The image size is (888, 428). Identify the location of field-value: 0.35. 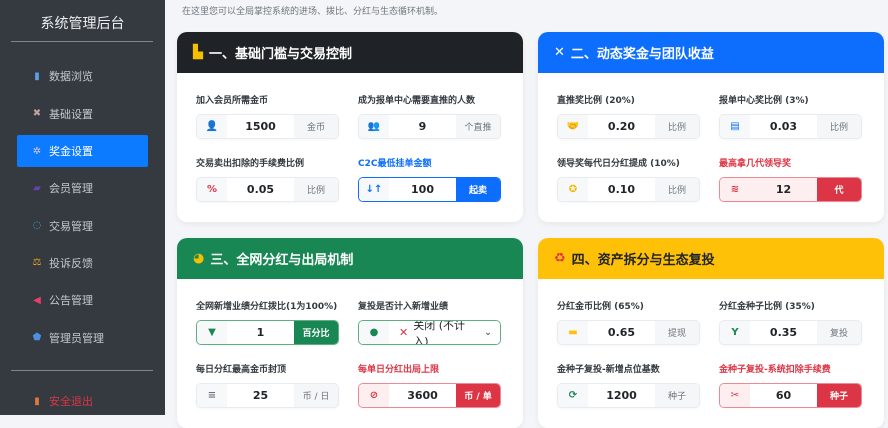
(783, 332).